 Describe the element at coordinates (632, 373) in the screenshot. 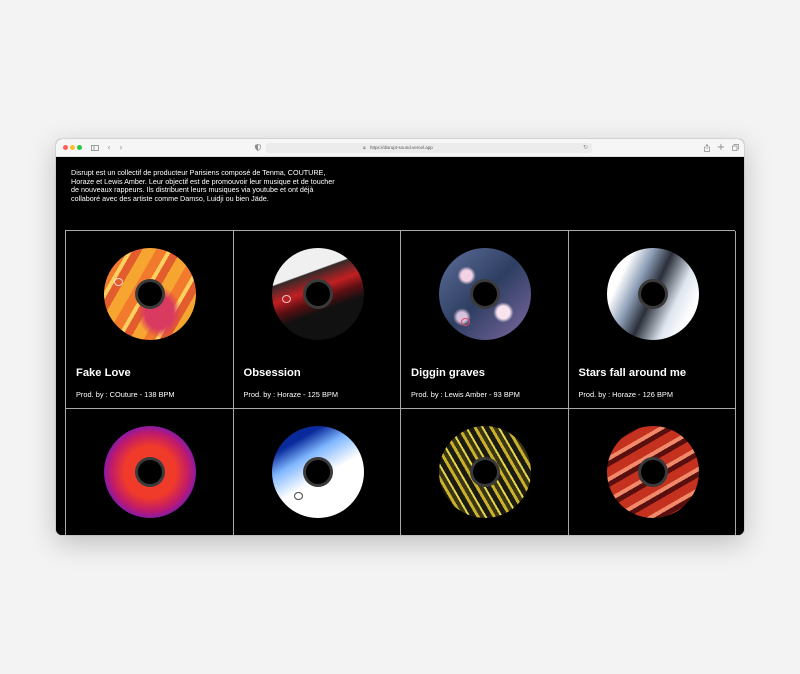

I see `track-title: Stars fall around me` at that location.